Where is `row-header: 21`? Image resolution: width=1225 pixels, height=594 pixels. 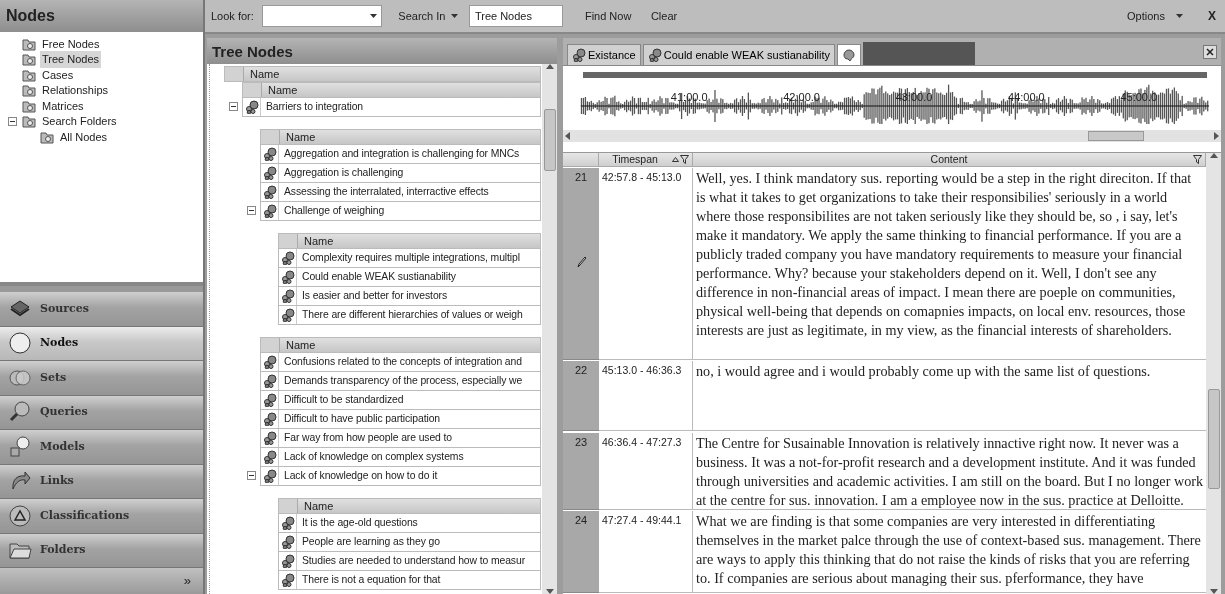 row-header: 21 is located at coordinates (581, 264).